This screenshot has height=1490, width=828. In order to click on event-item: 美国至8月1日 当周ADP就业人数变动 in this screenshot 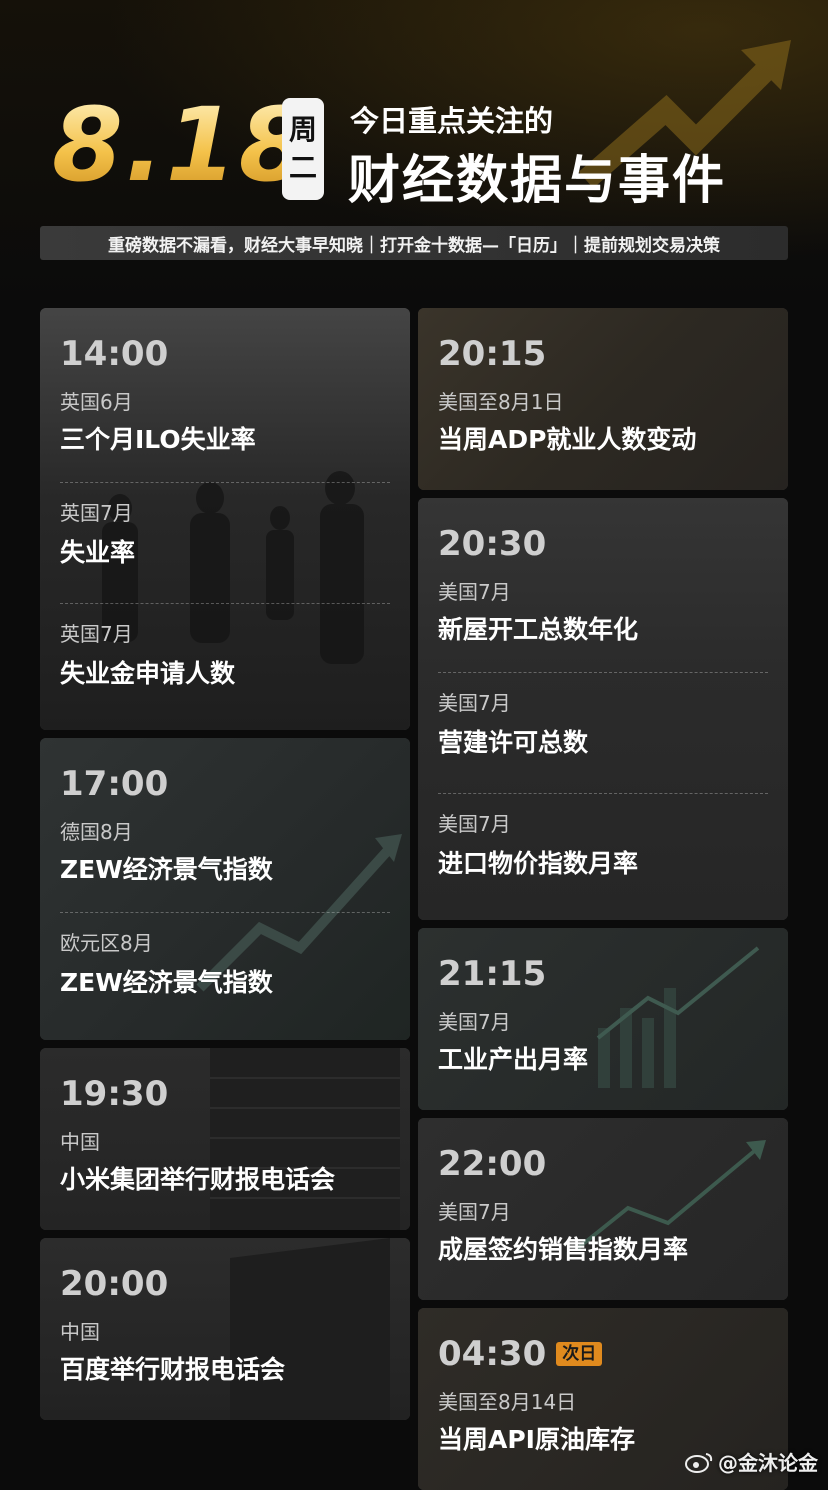, I will do `click(603, 429)`.